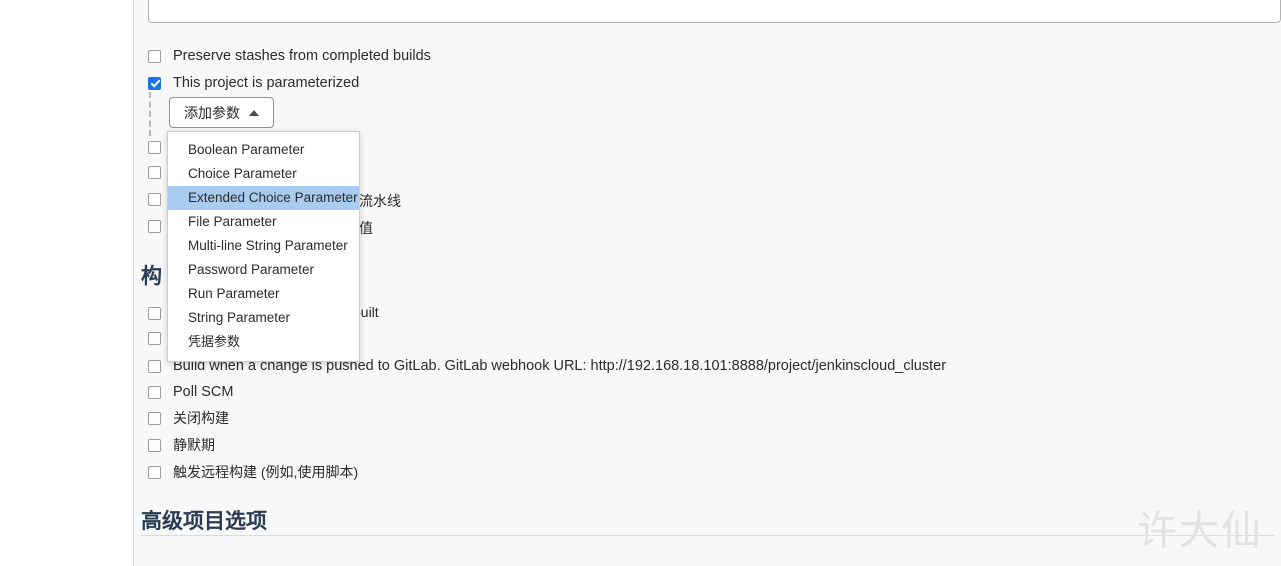 The width and height of the screenshot is (1281, 566). I want to click on checkbox-poll-scm, so click(154, 392).